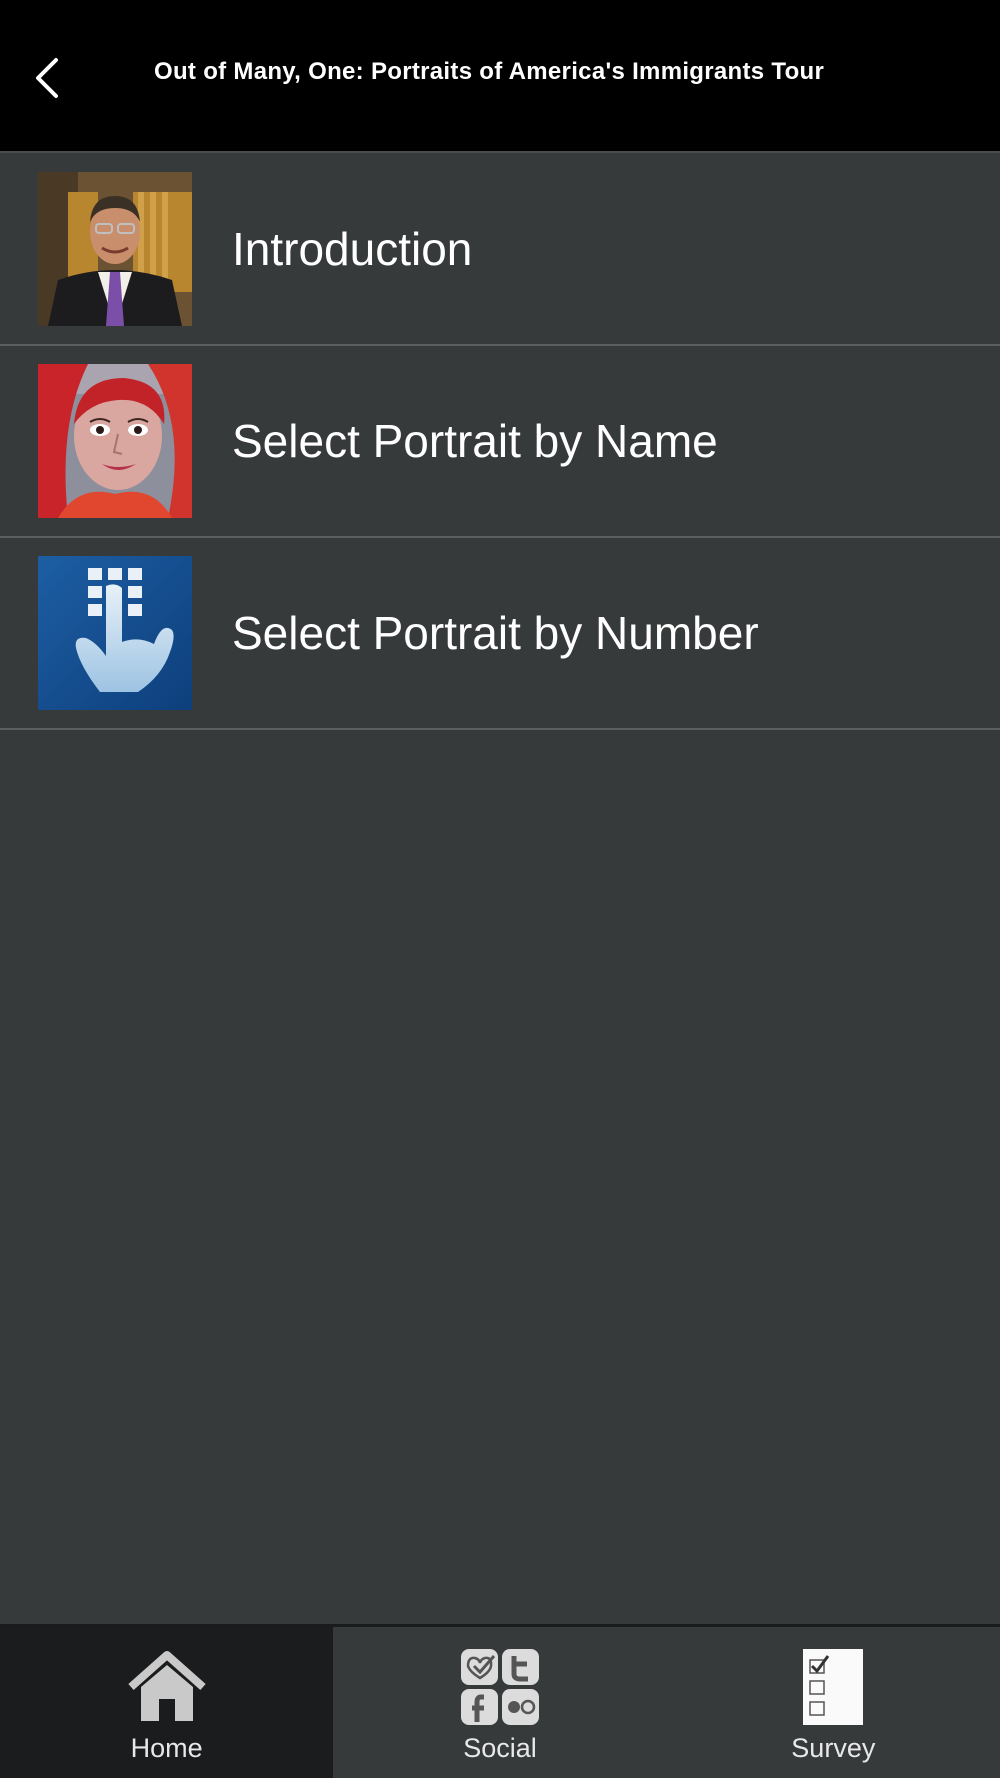 The height and width of the screenshot is (1778, 1000). What do you see at coordinates (115, 633) in the screenshot?
I see `keypad-finger-icon` at bounding box center [115, 633].